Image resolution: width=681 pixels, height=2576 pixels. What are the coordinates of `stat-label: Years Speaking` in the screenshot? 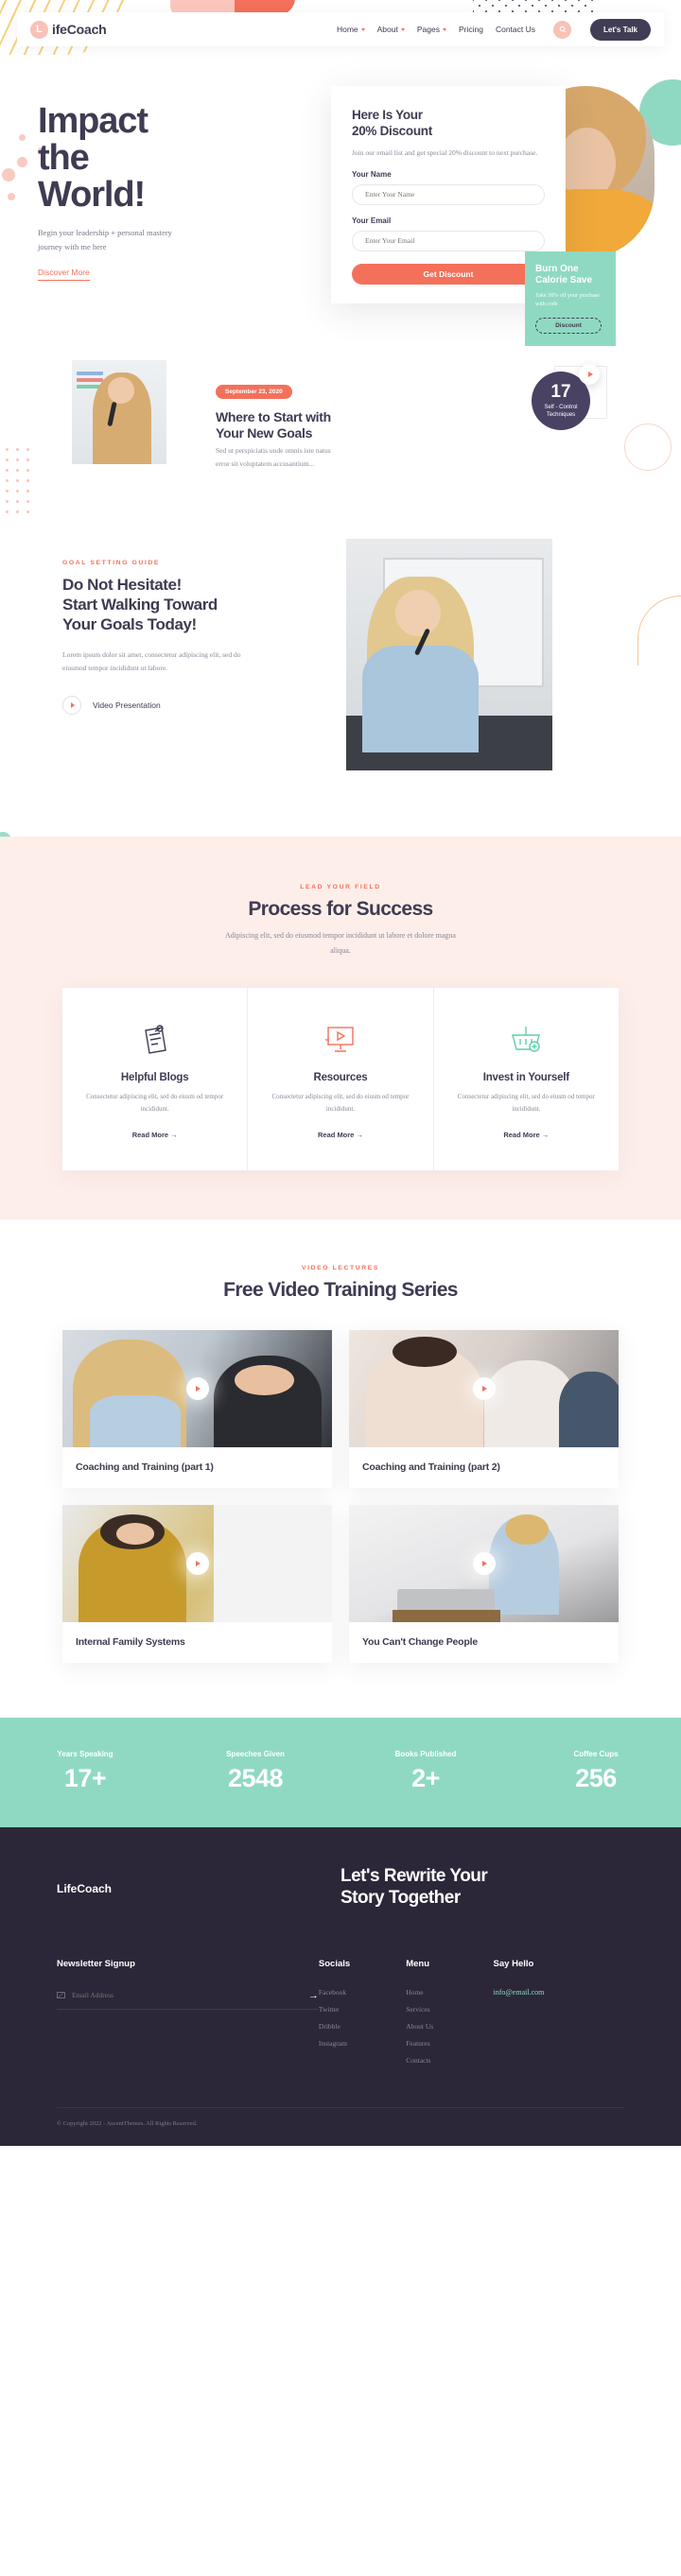 It's located at (85, 1753).